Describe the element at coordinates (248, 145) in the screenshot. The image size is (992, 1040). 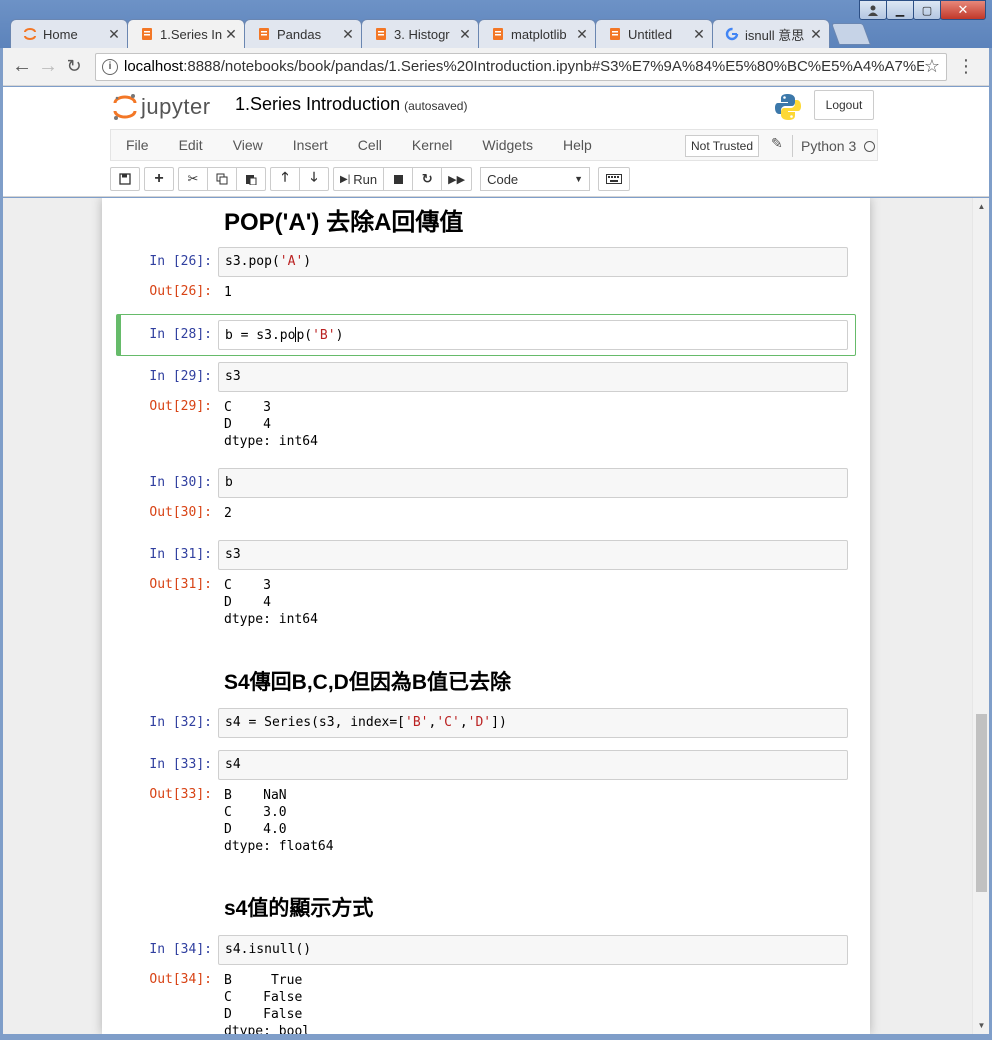
I see `menu-view: View` at that location.